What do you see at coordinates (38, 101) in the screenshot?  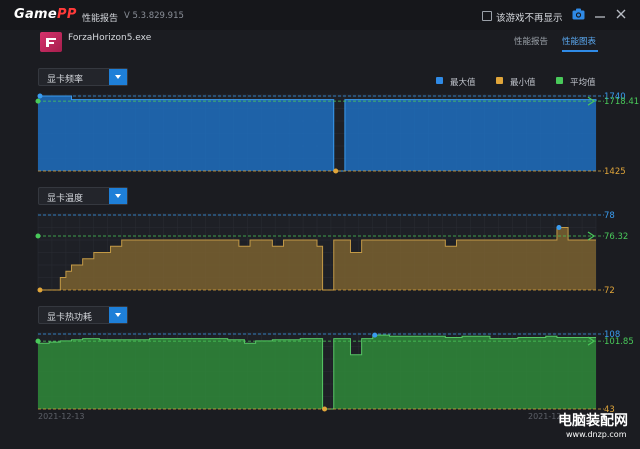 I see `chart-1-avg-start-marker` at bounding box center [38, 101].